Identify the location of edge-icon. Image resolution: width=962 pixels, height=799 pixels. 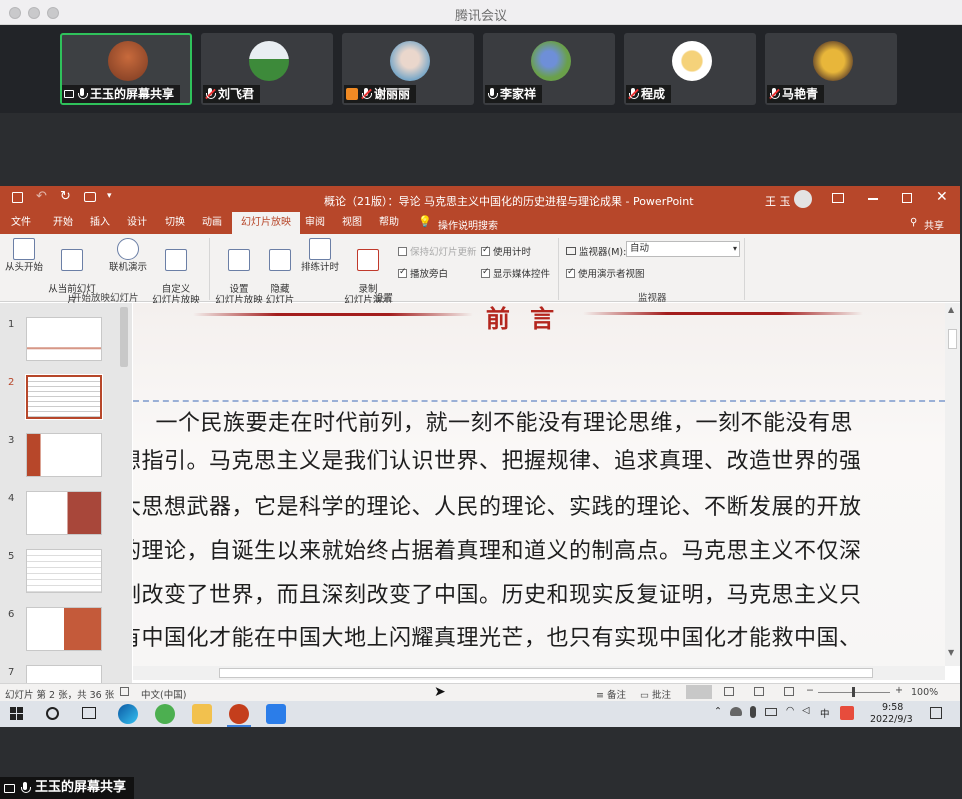
(128, 714).